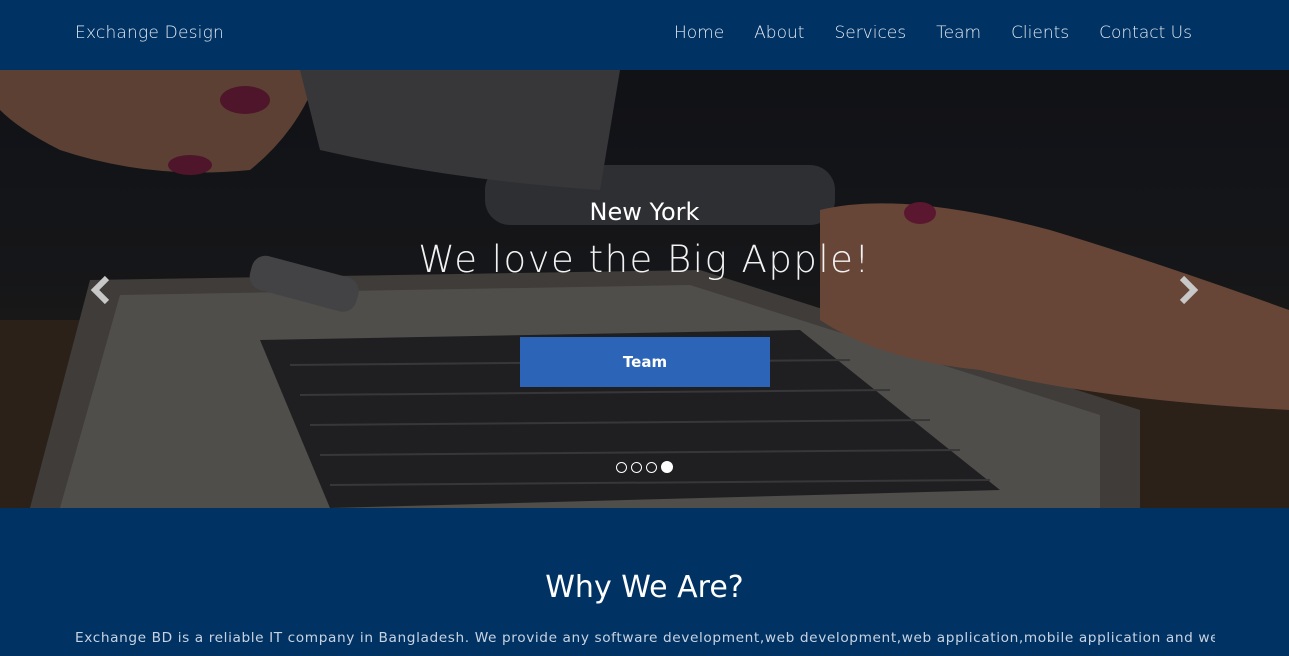 Image resolution: width=1289 pixels, height=656 pixels. I want to click on carousel-next-arrow, so click(1189, 290).